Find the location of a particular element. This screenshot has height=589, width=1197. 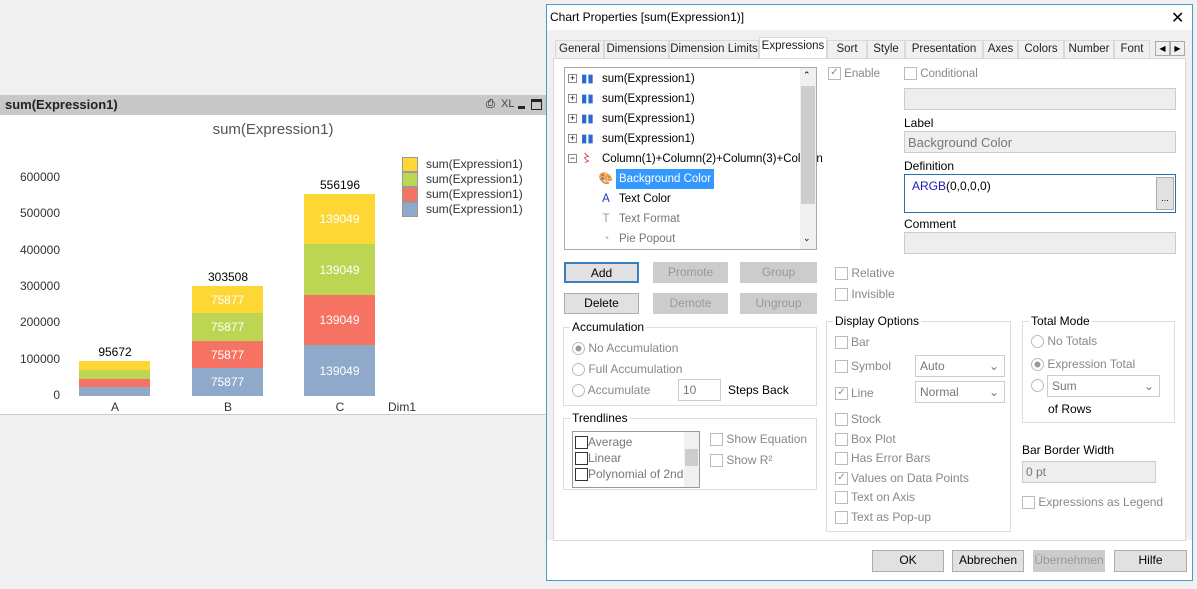

box-checkbox: Box Plot is located at coordinates (865, 439).